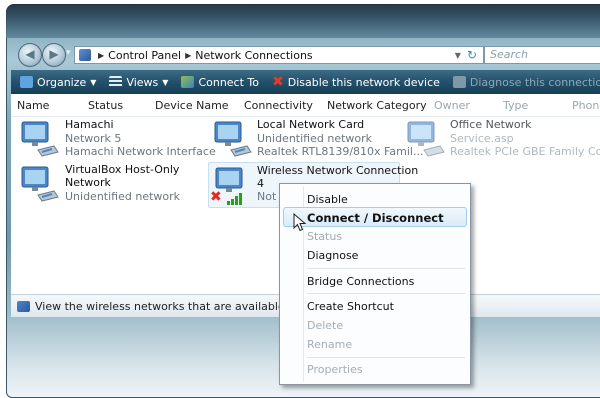 This screenshot has width=600, height=398. I want to click on menu-item-create-shortcut: Create Shortcut, so click(350, 306).